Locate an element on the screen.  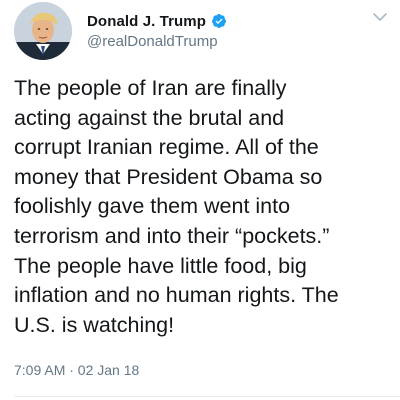
divider is located at coordinates (207, 396).